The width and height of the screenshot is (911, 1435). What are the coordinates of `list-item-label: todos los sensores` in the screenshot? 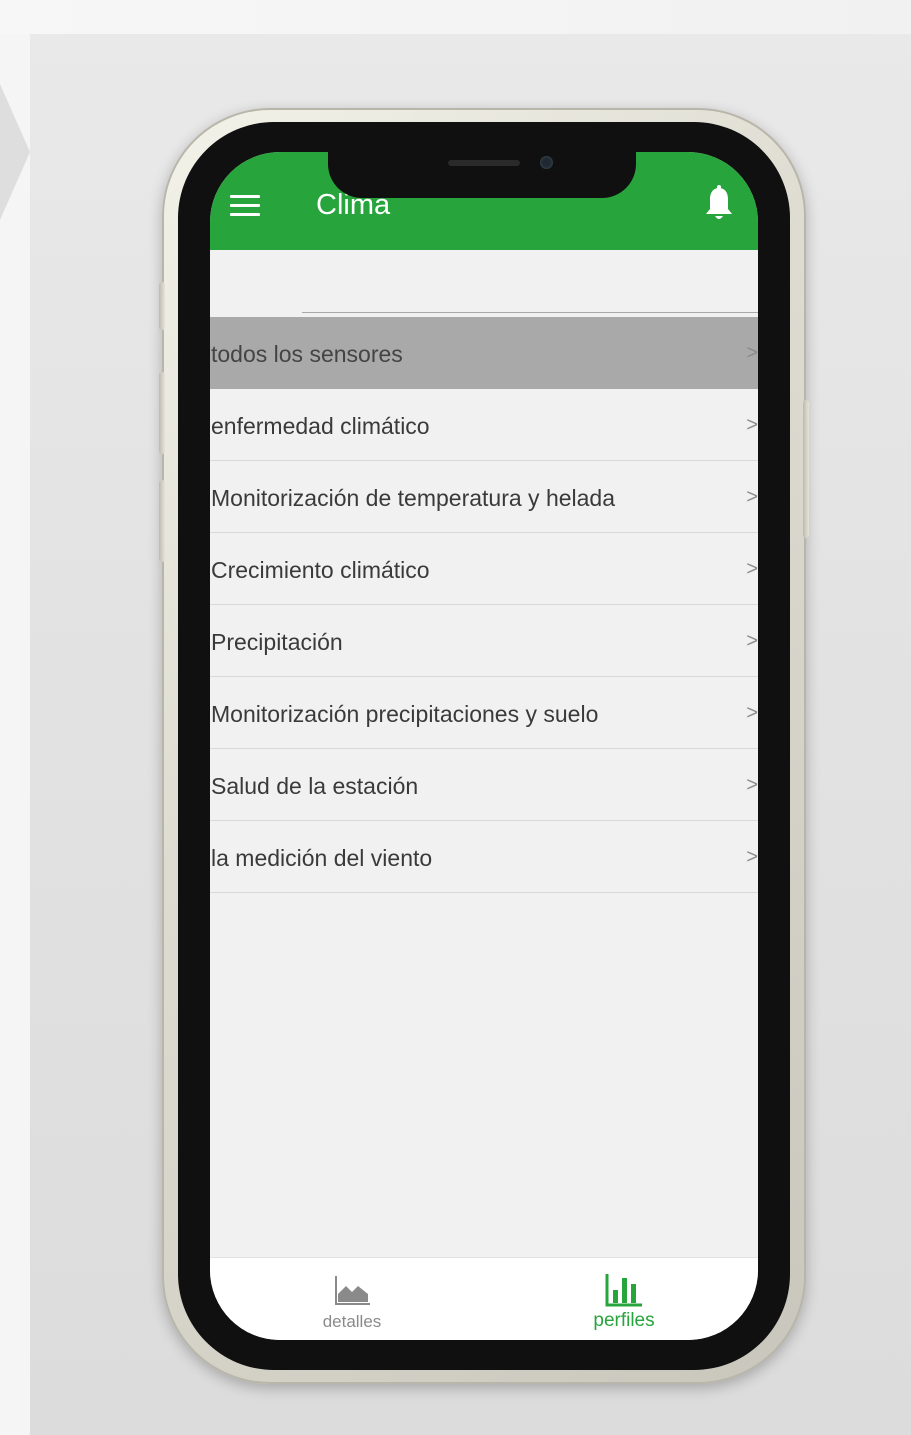 It's located at (307, 354).